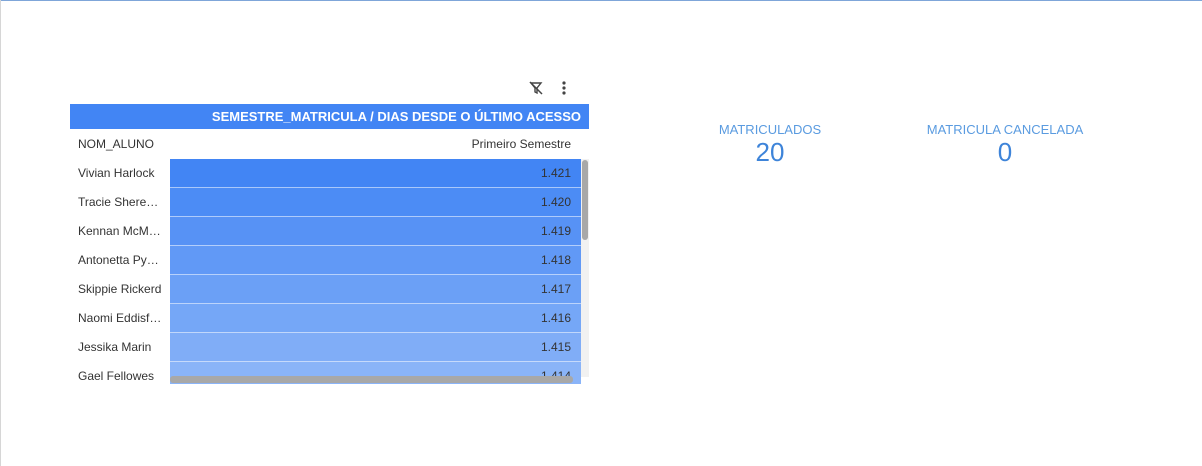  Describe the element at coordinates (521, 144) in the screenshot. I see `metric-column-header: Primeiro Semestre` at that location.